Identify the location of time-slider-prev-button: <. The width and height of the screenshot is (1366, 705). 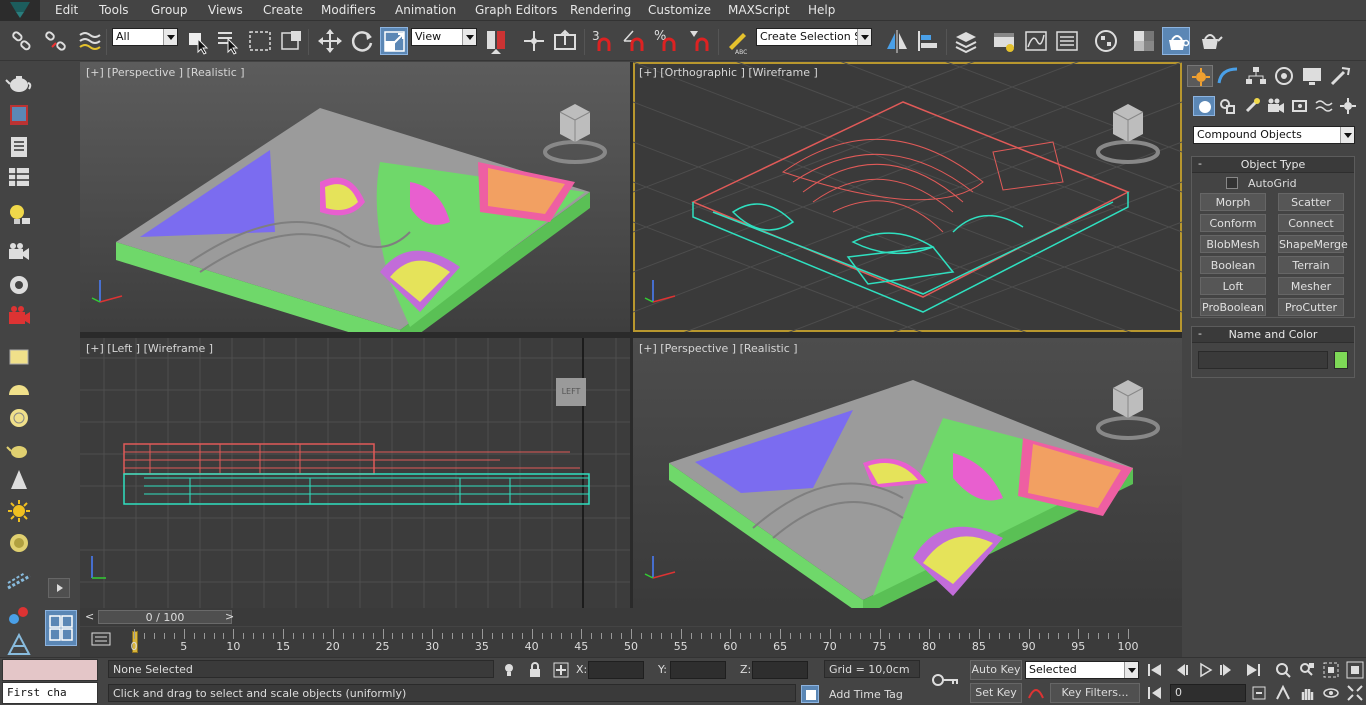
(89, 616).